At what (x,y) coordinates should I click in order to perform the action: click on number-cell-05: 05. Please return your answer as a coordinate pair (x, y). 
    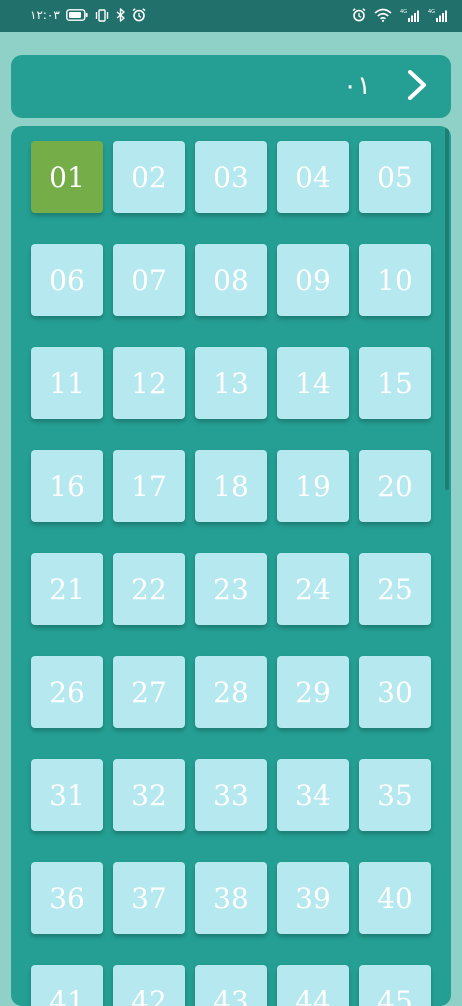
    Looking at the image, I should click on (395, 177).